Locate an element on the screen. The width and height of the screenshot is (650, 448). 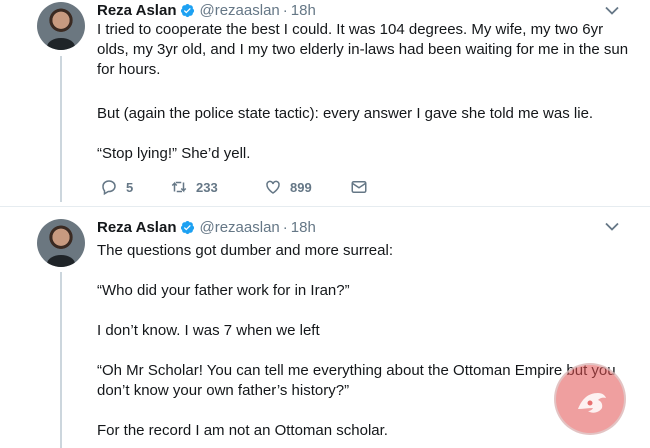
envelope-icon is located at coordinates (359, 187).